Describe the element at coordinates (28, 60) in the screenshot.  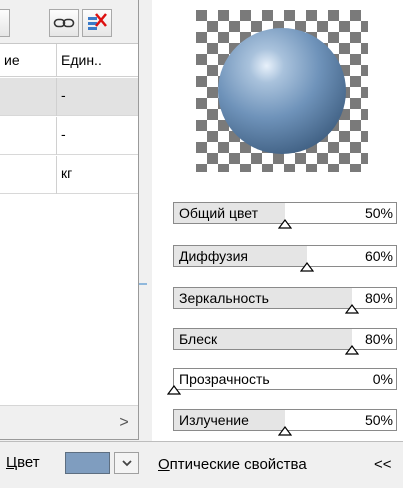
I see `column-header-name: ие` at that location.